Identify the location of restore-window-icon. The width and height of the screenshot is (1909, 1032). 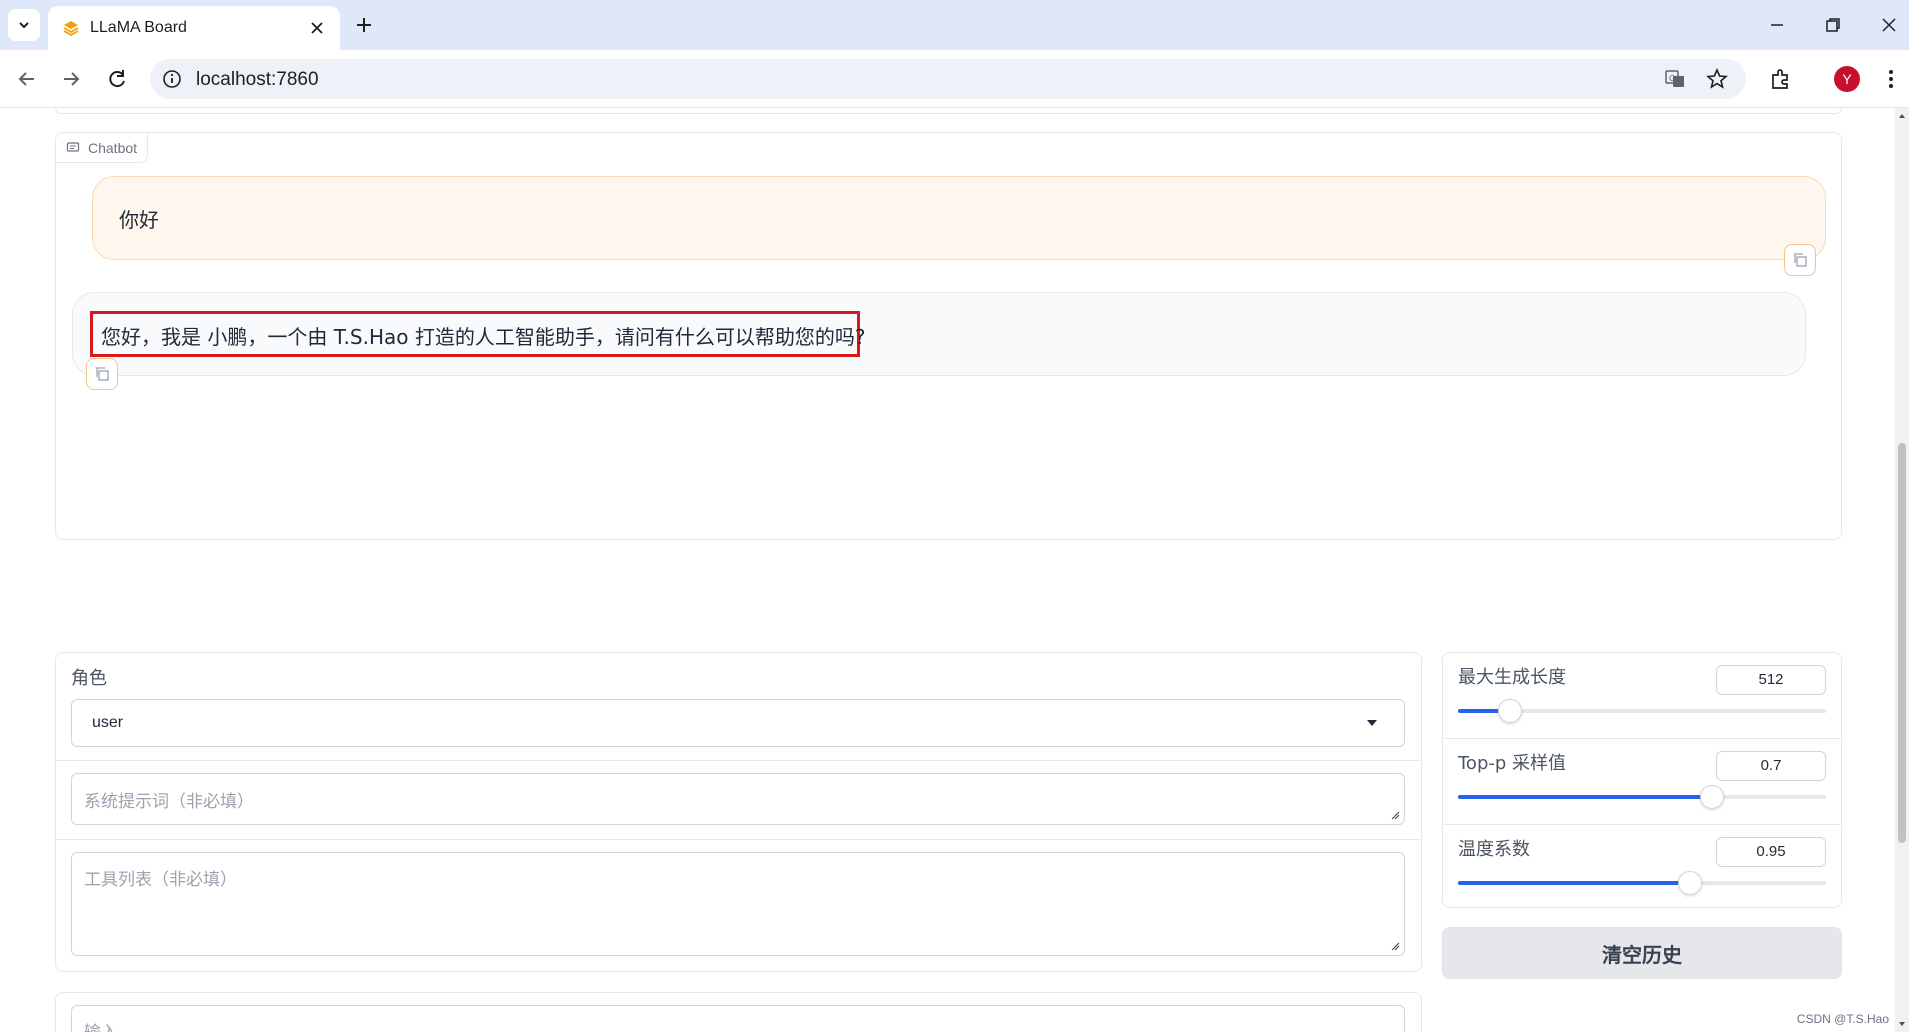
(1833, 25).